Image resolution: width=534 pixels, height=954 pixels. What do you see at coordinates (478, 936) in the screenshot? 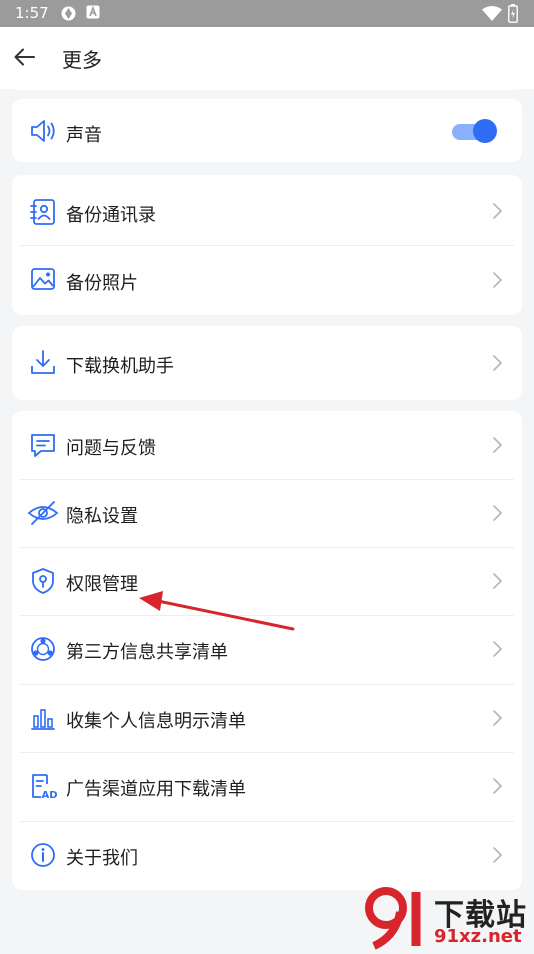
I see `watermark-url: 91xz.net` at bounding box center [478, 936].